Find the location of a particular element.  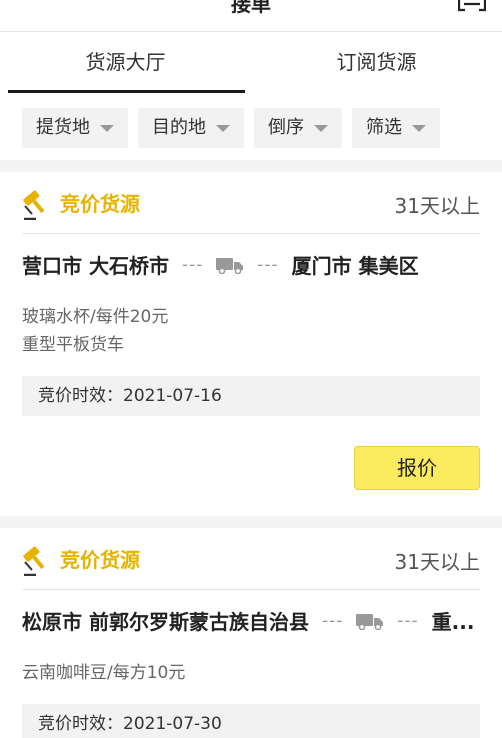

destination-city: 厦门市 集美区 is located at coordinates (355, 266).